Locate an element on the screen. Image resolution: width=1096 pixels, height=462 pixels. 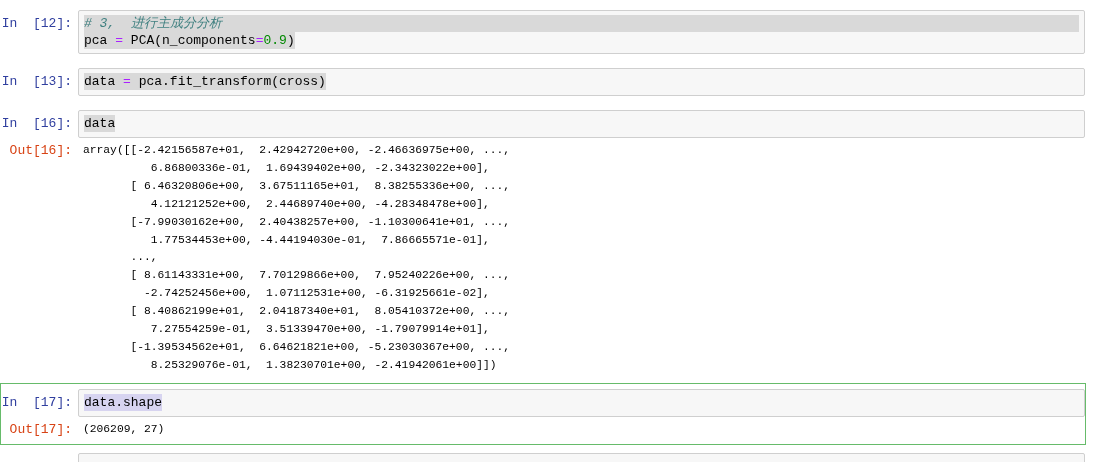
code-input: data.shape is located at coordinates (581, 402).